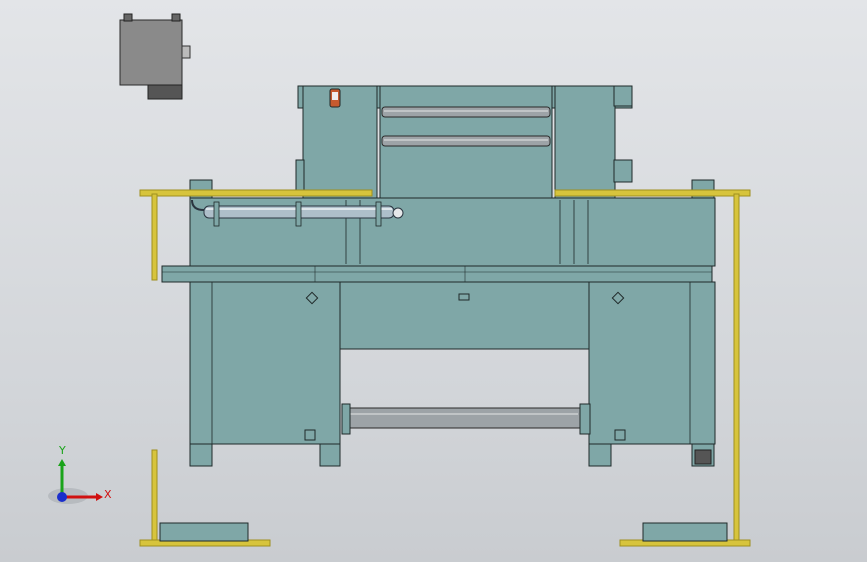 Image resolution: width=867 pixels, height=562 pixels. Describe the element at coordinates (80, 474) in the screenshot. I see `axis-triad: X Y` at that location.